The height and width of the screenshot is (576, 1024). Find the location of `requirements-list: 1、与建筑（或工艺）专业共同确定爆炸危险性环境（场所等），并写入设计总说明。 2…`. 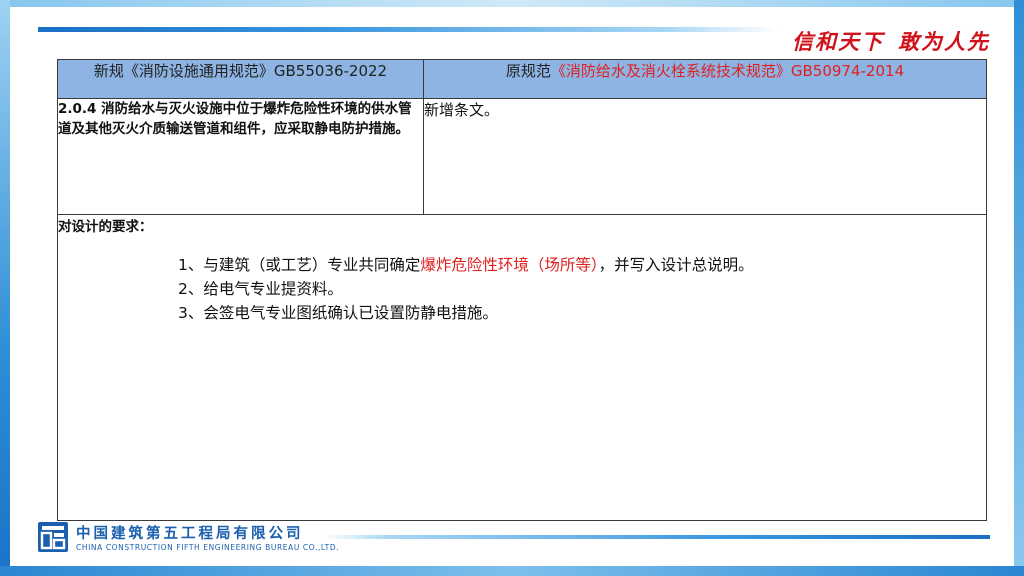

requirements-list: 1、与建筑（或工艺）专业共同确定爆炸危险性环境（场所等），并写入设计总说明。 2… is located at coordinates (582, 289).